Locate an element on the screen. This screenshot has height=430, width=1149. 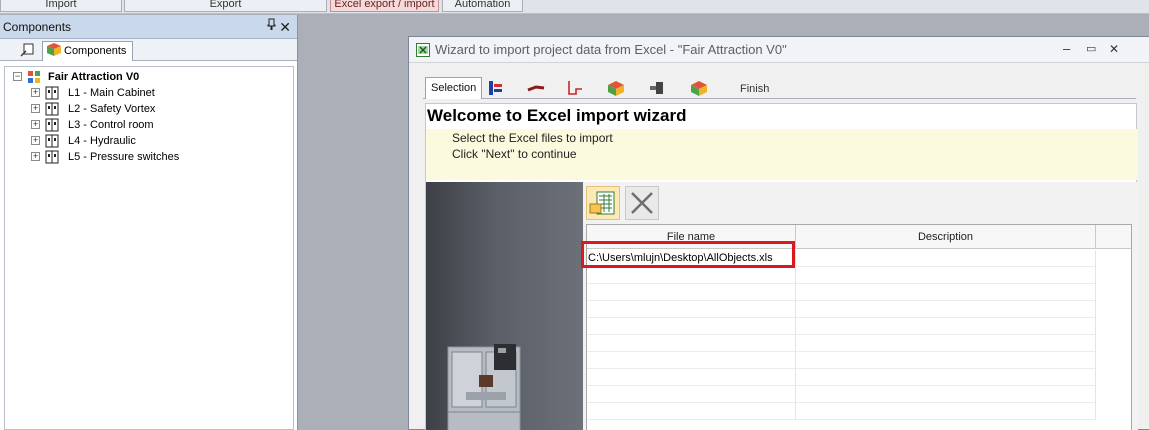
automation-button: Automation is located at coordinates (482, 6).